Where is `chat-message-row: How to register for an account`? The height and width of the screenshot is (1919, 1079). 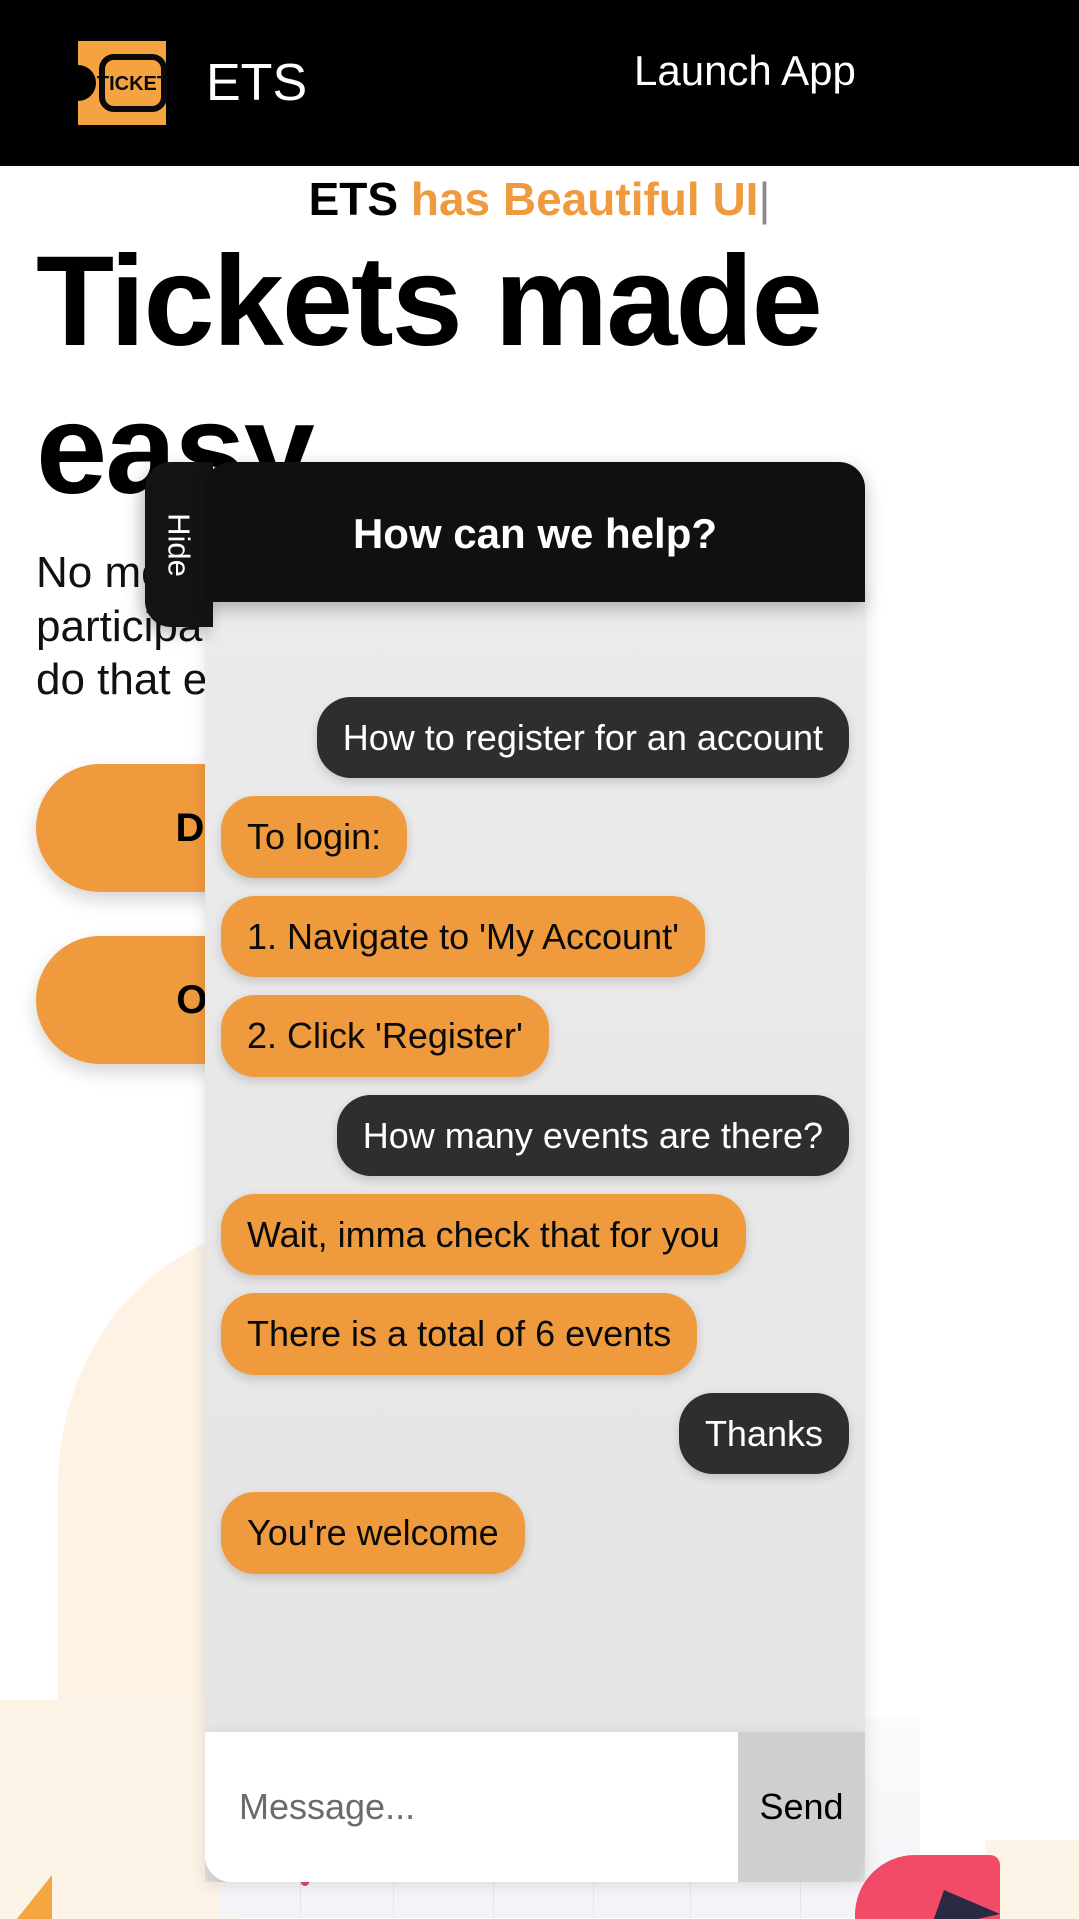 chat-message-row: How to register for an account is located at coordinates (535, 738).